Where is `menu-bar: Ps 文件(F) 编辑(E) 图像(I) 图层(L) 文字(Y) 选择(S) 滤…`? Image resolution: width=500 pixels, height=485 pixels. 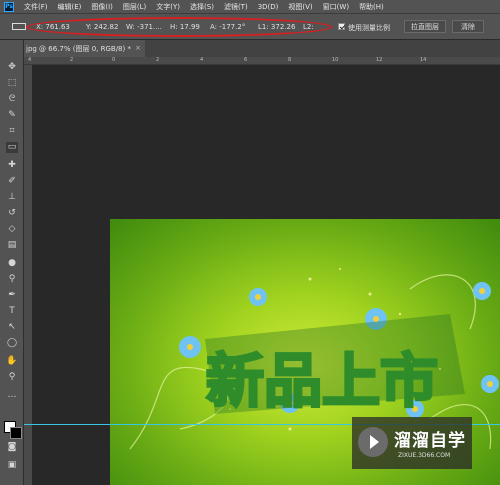 menu-bar: Ps 文件(F) 编辑(E) 图像(I) 图层(L) 文字(Y) 选择(S) 滤… is located at coordinates (250, 6).